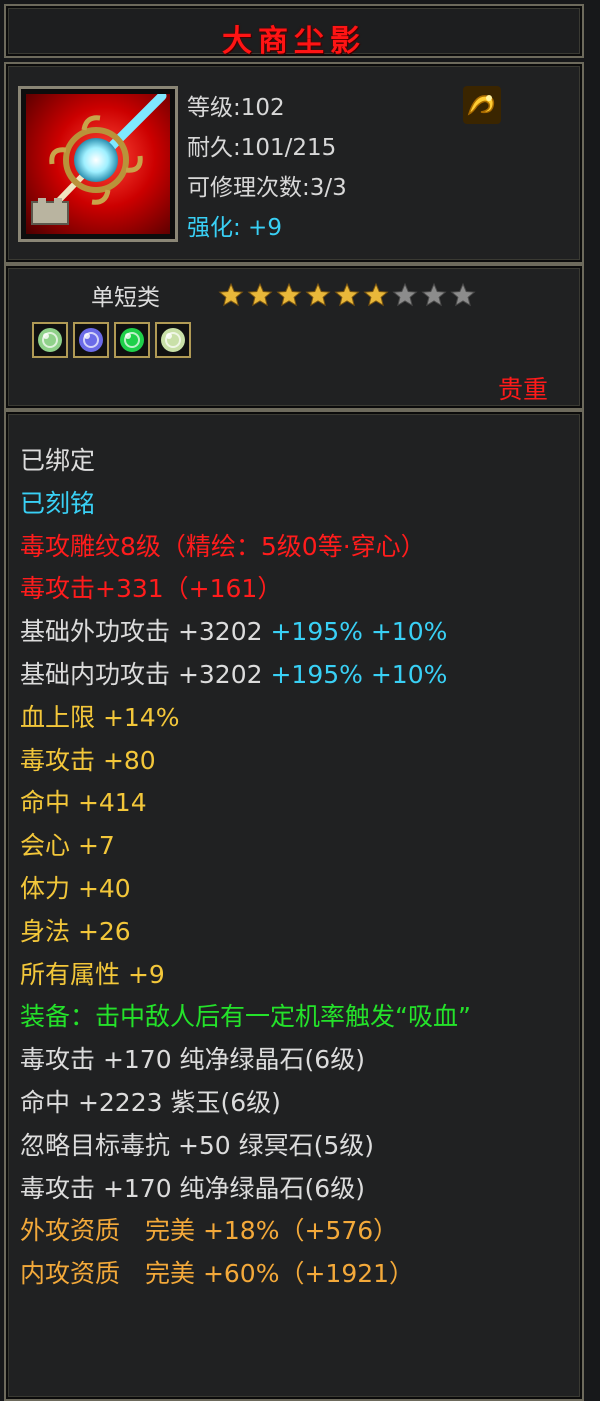 The height and width of the screenshot is (1401, 600). I want to click on attribute-line: 身法 +26, so click(300, 932).